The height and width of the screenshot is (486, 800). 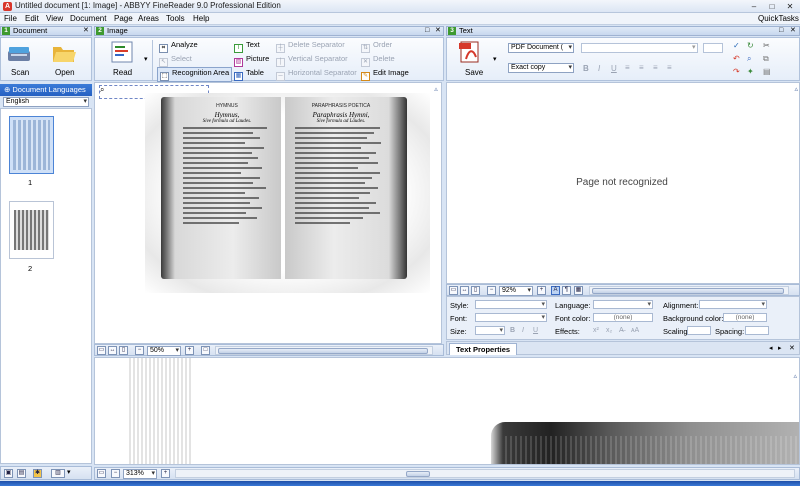 What do you see at coordinates (641, 67) in the screenshot?
I see `align-center-icon: ≡` at bounding box center [641, 67].